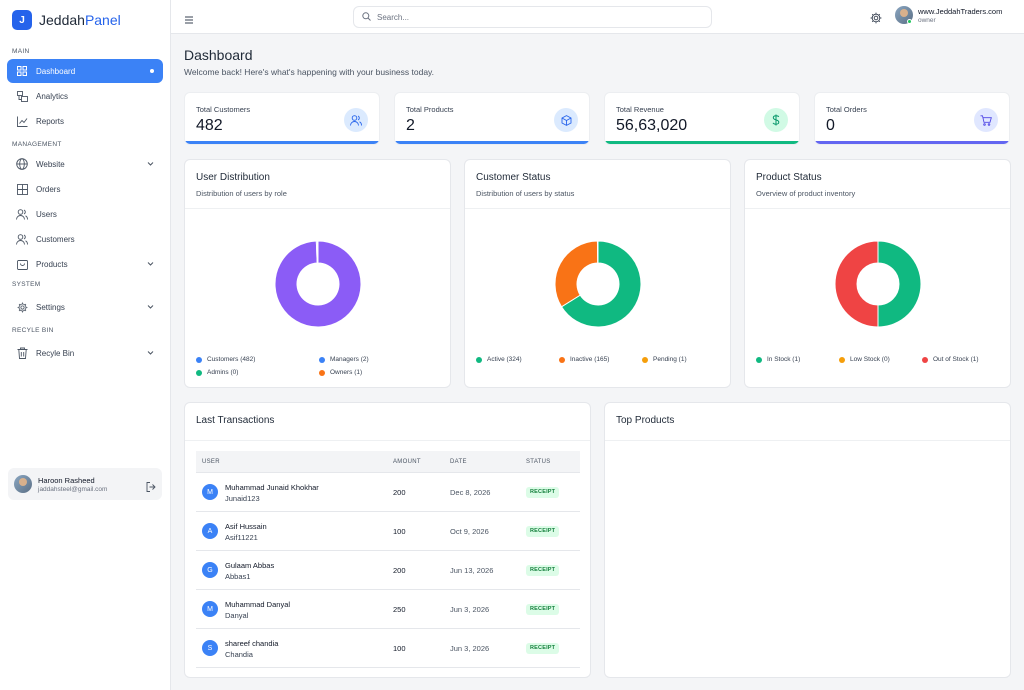  What do you see at coordinates (85, 96) in the screenshot?
I see `sidebar-item-analytics: Analytics` at bounding box center [85, 96].